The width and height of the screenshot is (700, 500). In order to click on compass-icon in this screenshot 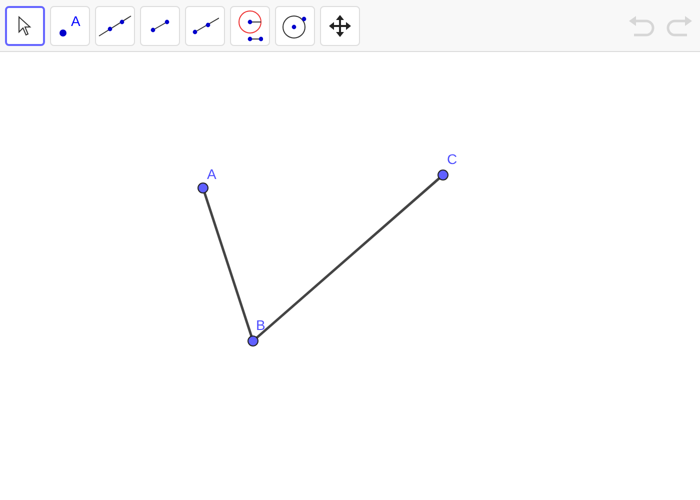, I will do `click(250, 25)`.